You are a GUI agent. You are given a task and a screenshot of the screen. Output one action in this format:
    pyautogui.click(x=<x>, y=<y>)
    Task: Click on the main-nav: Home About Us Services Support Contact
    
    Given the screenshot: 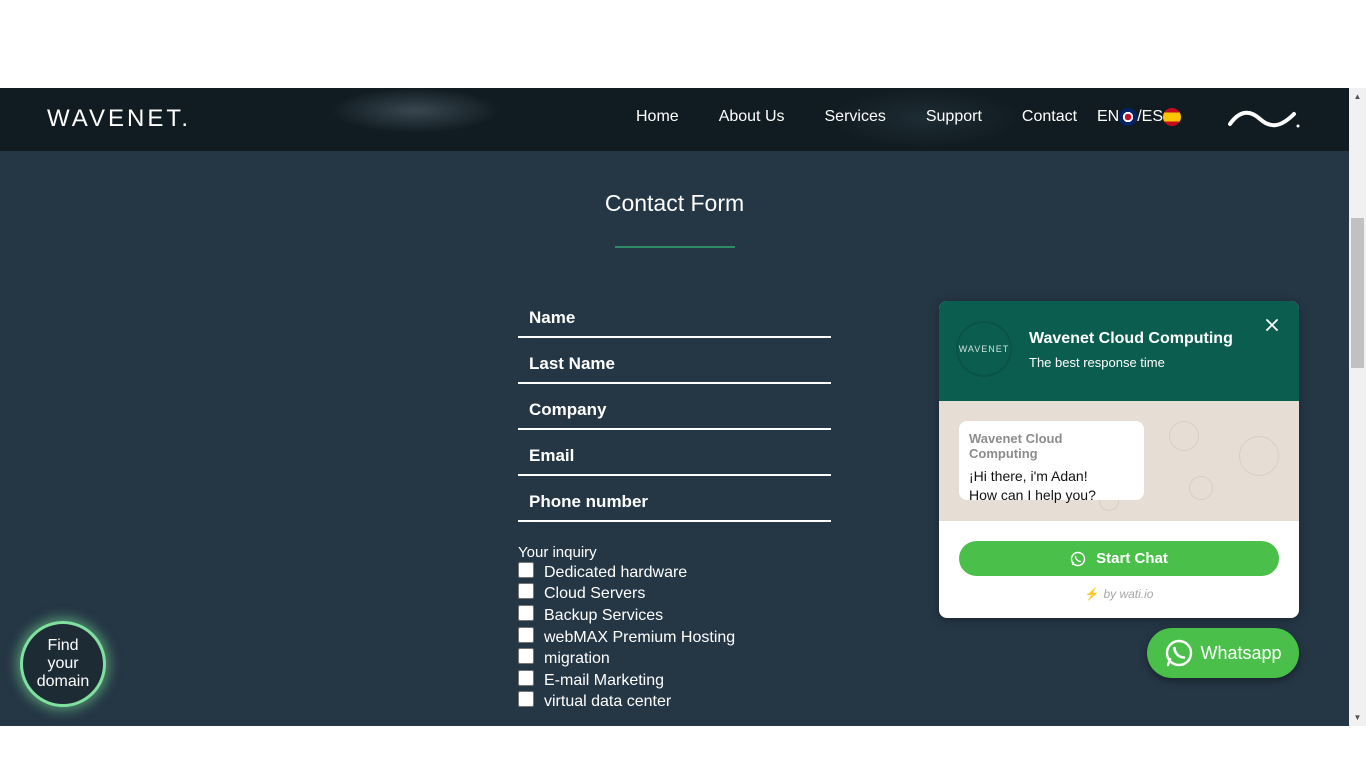 What is the action you would take?
    pyautogui.click(x=876, y=117)
    